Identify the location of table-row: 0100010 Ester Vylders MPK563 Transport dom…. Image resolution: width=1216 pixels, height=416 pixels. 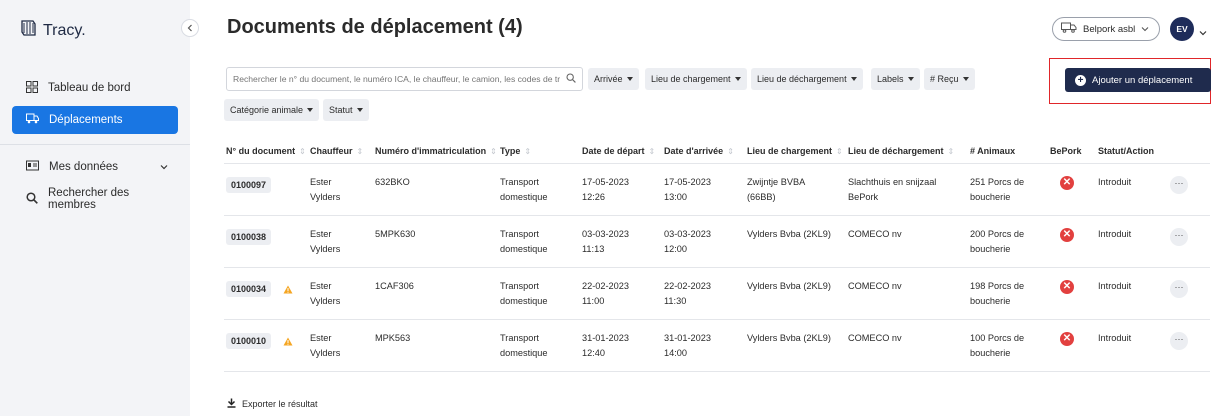
(717, 345).